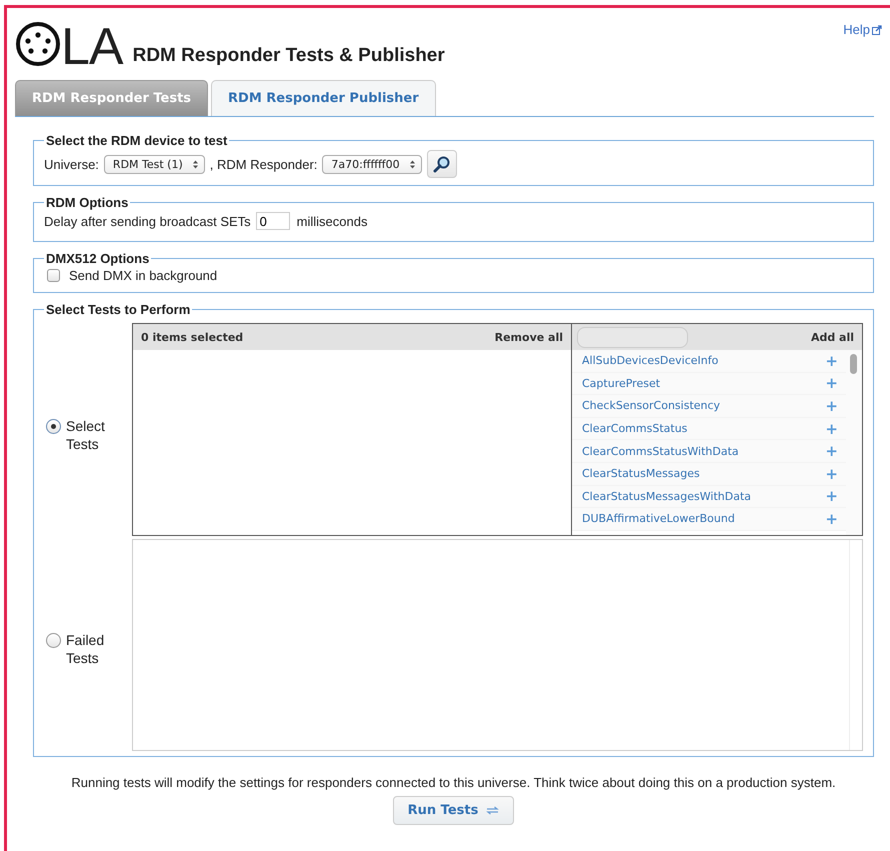 This screenshot has height=851, width=890. What do you see at coordinates (709, 384) in the screenshot?
I see `test-item: CapturePreset +` at bounding box center [709, 384].